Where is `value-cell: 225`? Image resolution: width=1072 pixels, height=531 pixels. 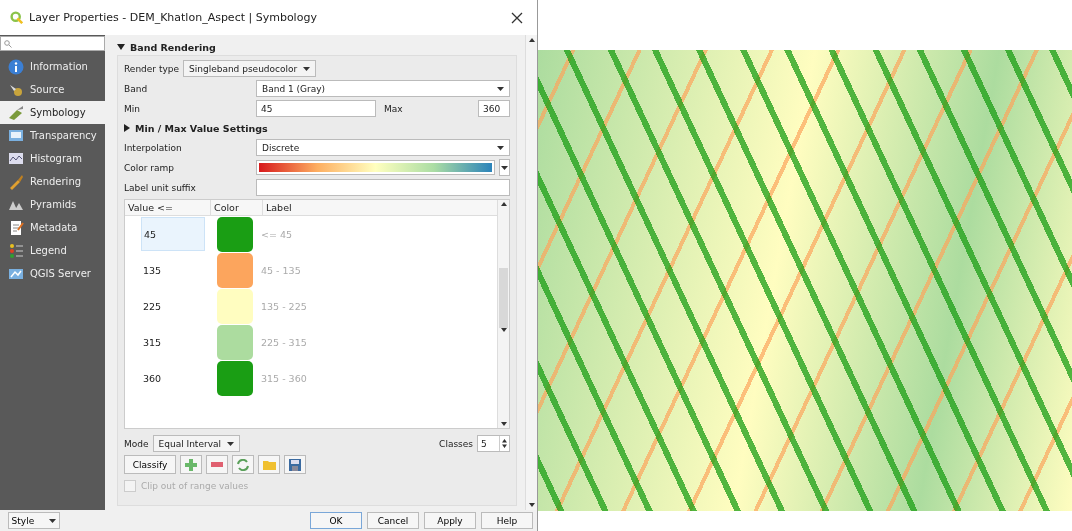 value-cell: 225 is located at coordinates (173, 306).